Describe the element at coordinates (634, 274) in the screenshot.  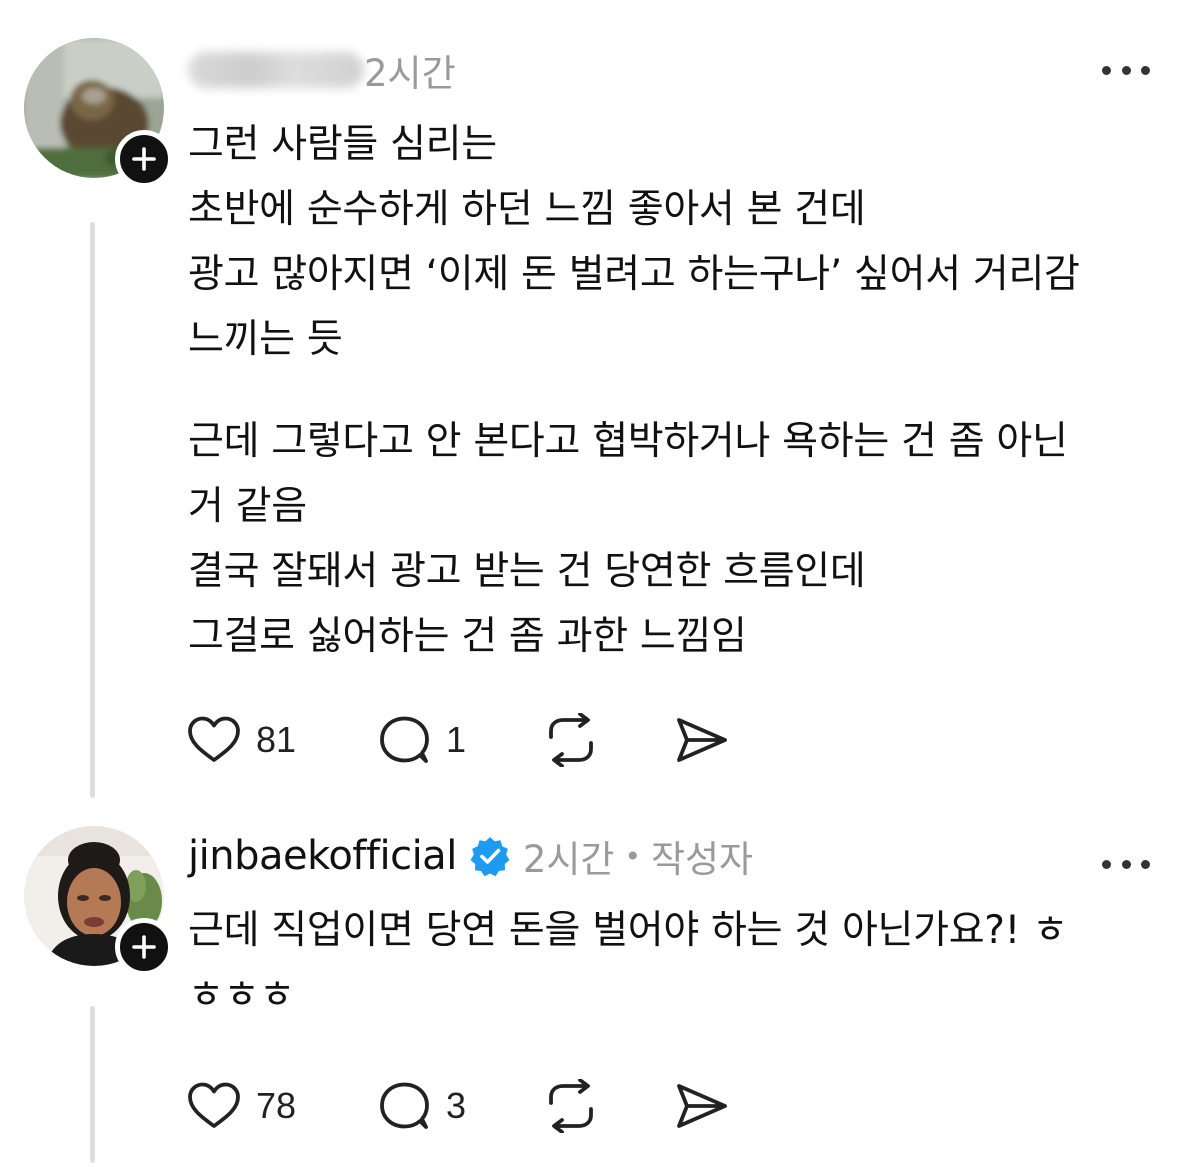
I see `text-line: 광고 많아지면 ‘이제 돈 벌려고 하는구나’ 싶어서 거리감` at that location.